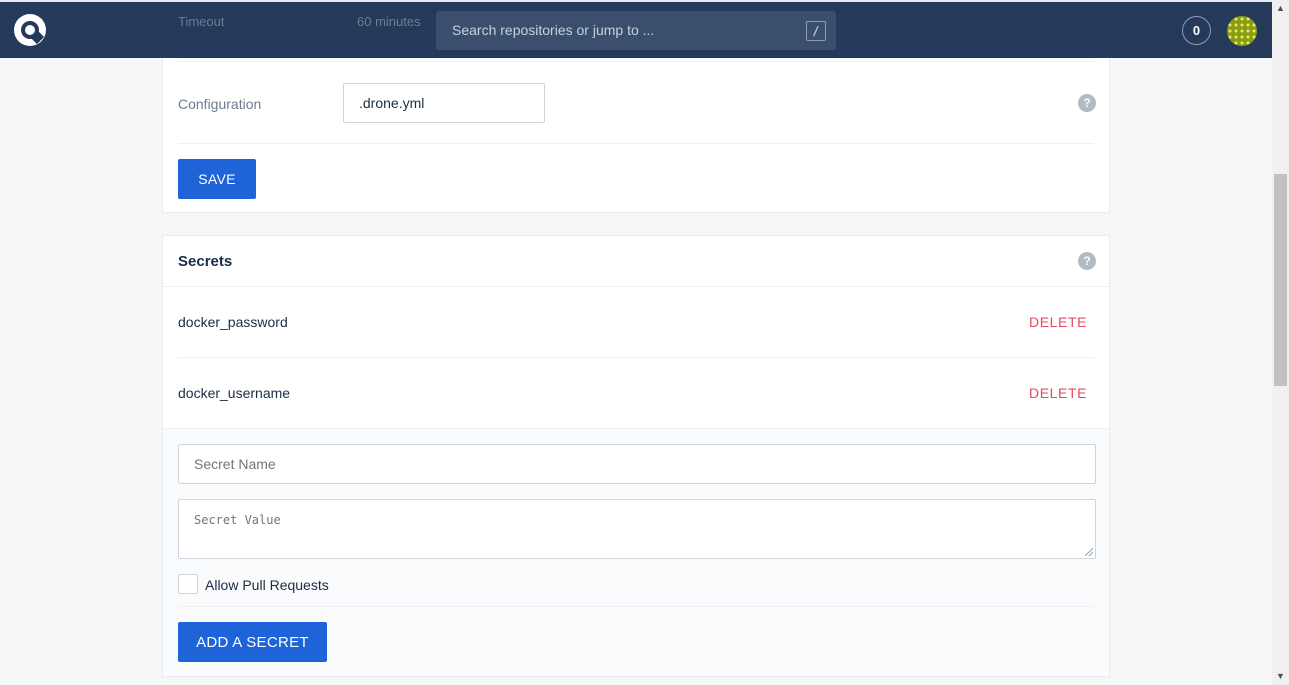  What do you see at coordinates (444, 103) in the screenshot?
I see `configuration-input` at bounding box center [444, 103].